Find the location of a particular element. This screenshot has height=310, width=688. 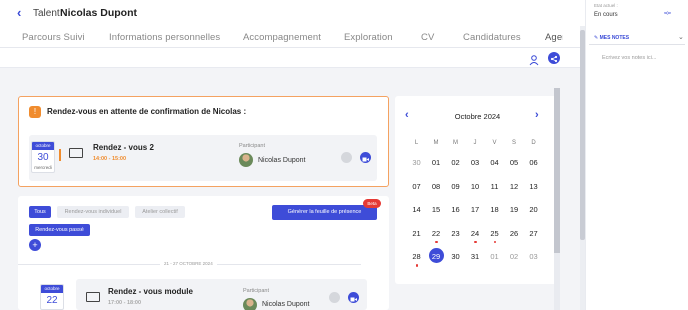

filter-all: Tous is located at coordinates (40, 212).